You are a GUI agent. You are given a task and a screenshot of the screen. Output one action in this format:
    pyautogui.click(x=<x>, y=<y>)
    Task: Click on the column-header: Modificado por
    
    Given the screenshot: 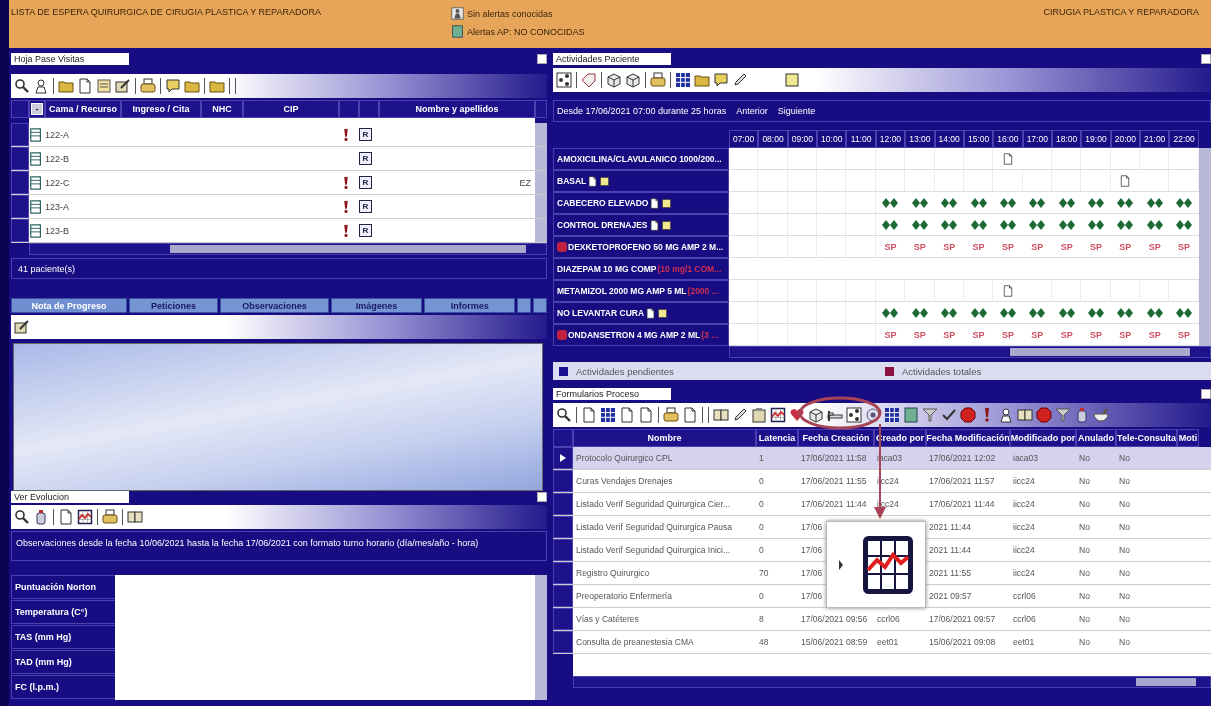 What is the action you would take?
    pyautogui.click(x=1043, y=438)
    